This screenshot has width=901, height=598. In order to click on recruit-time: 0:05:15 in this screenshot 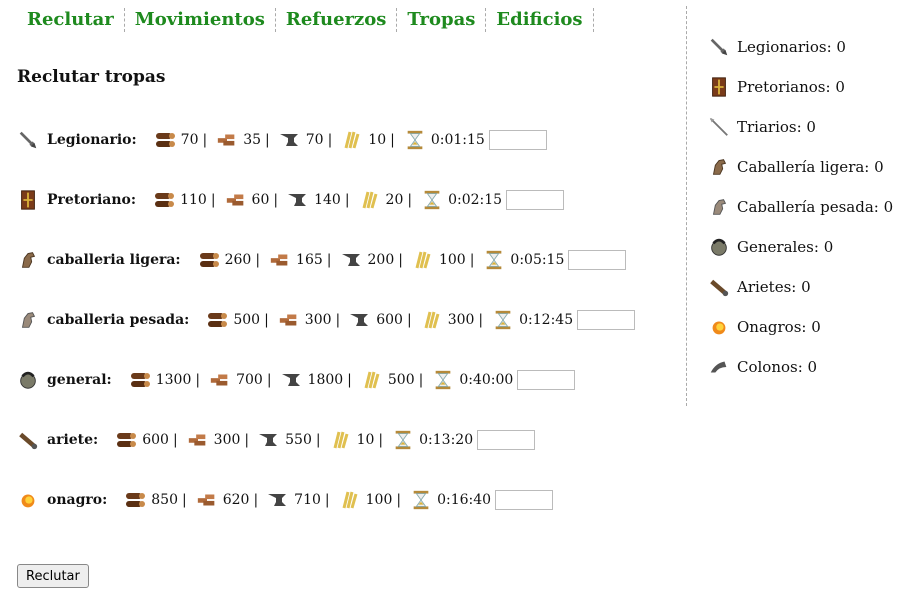, I will do `click(537, 260)`.